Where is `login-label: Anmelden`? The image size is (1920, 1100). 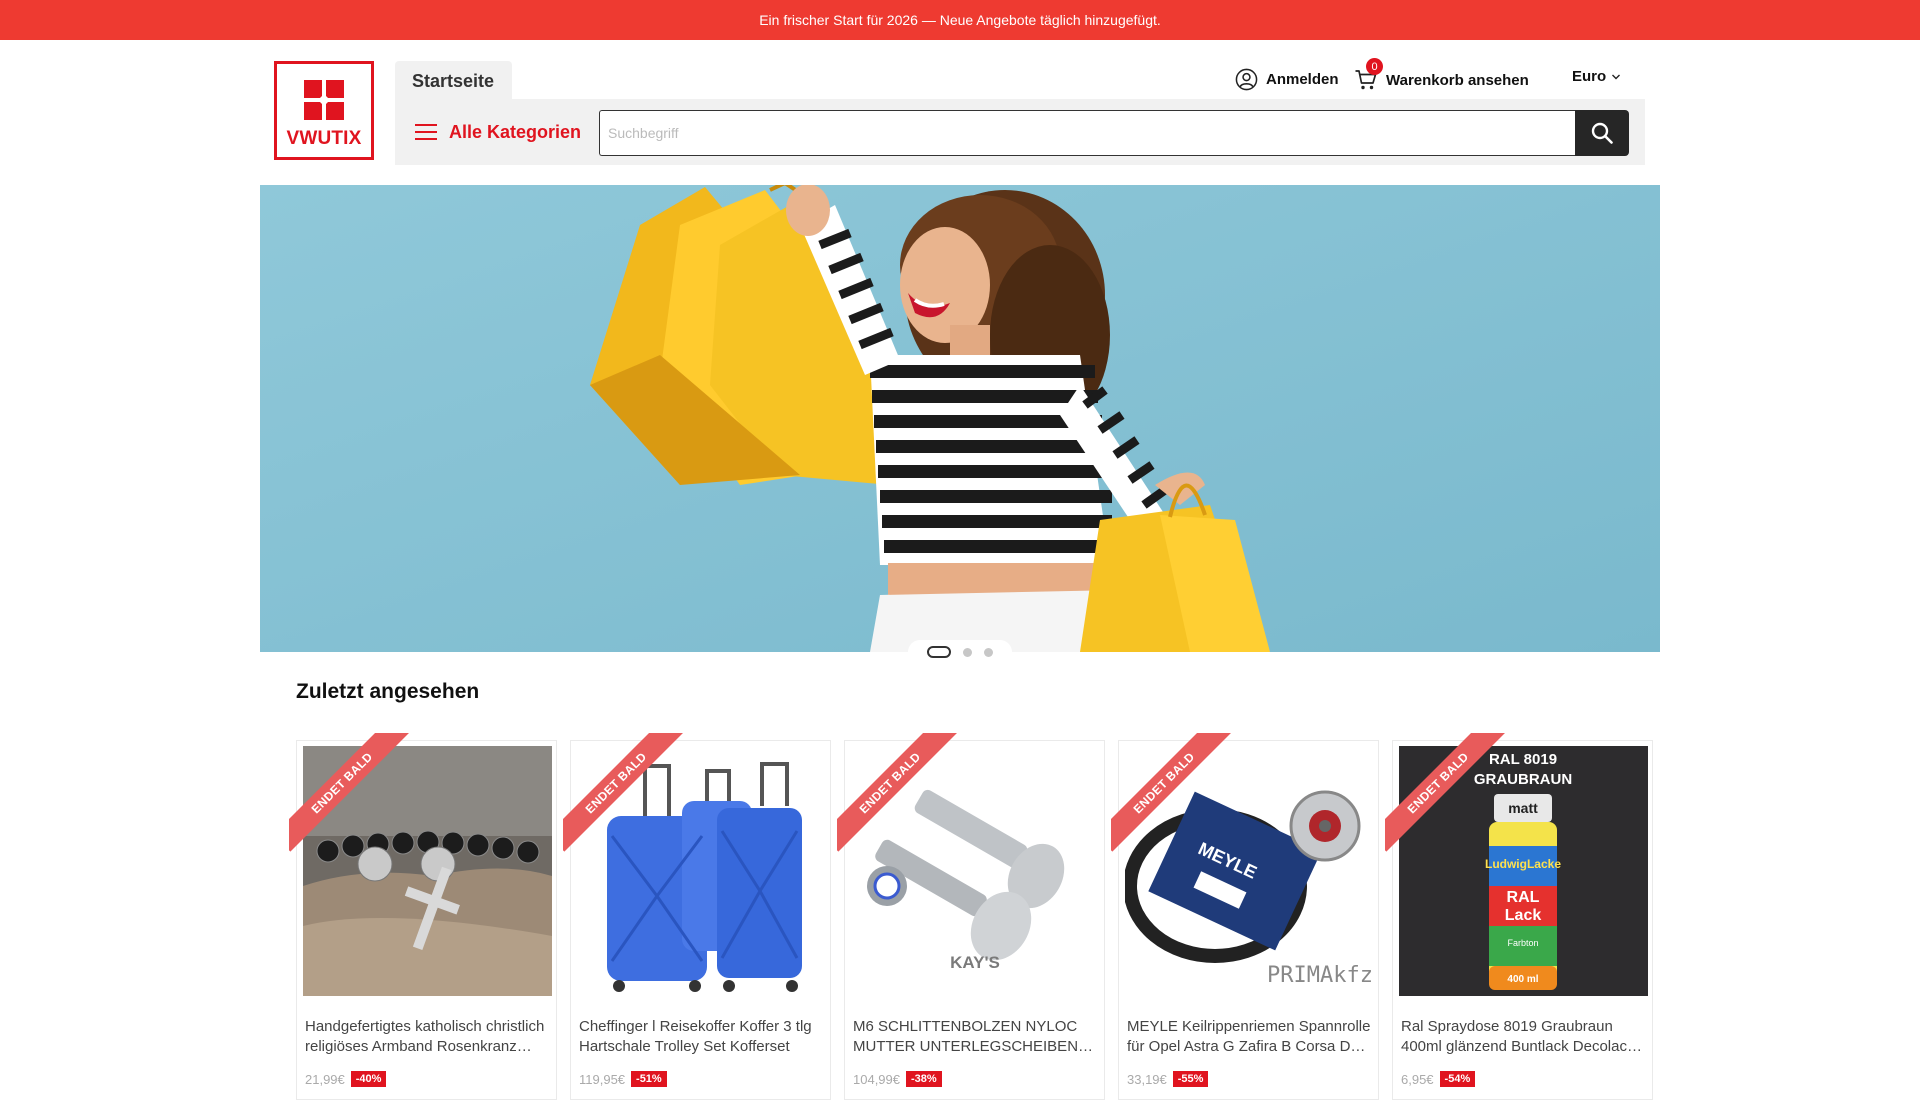 login-label: Anmelden is located at coordinates (1302, 79).